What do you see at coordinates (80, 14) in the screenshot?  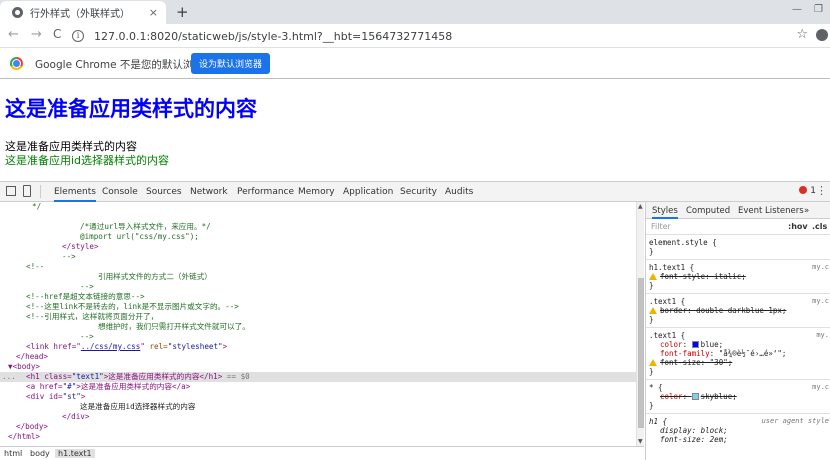 I see `tab-title: 行外样式（外联样式）` at bounding box center [80, 14].